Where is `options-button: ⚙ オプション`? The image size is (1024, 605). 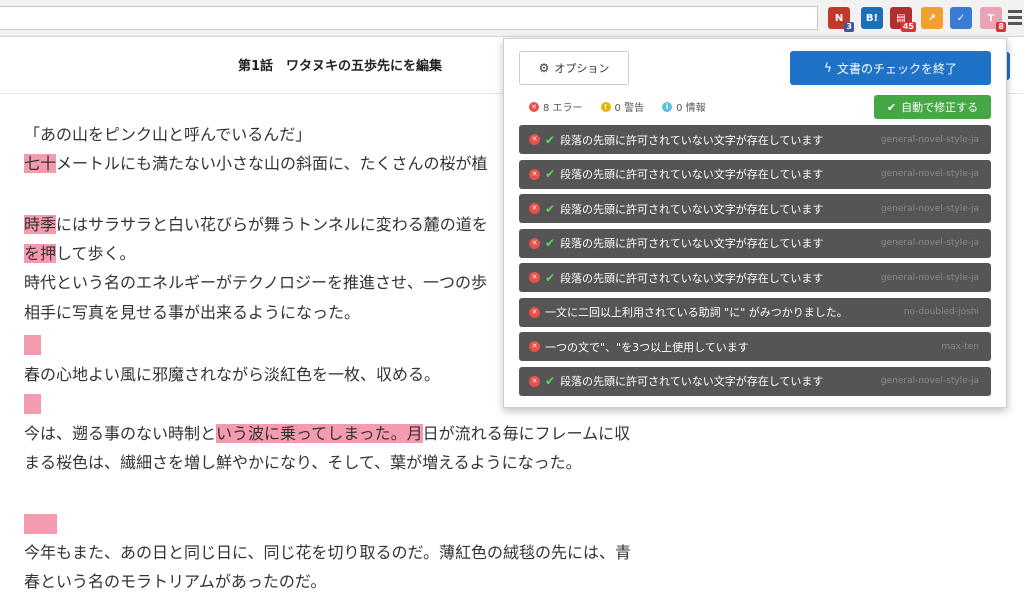 options-button: ⚙ オプション is located at coordinates (574, 68).